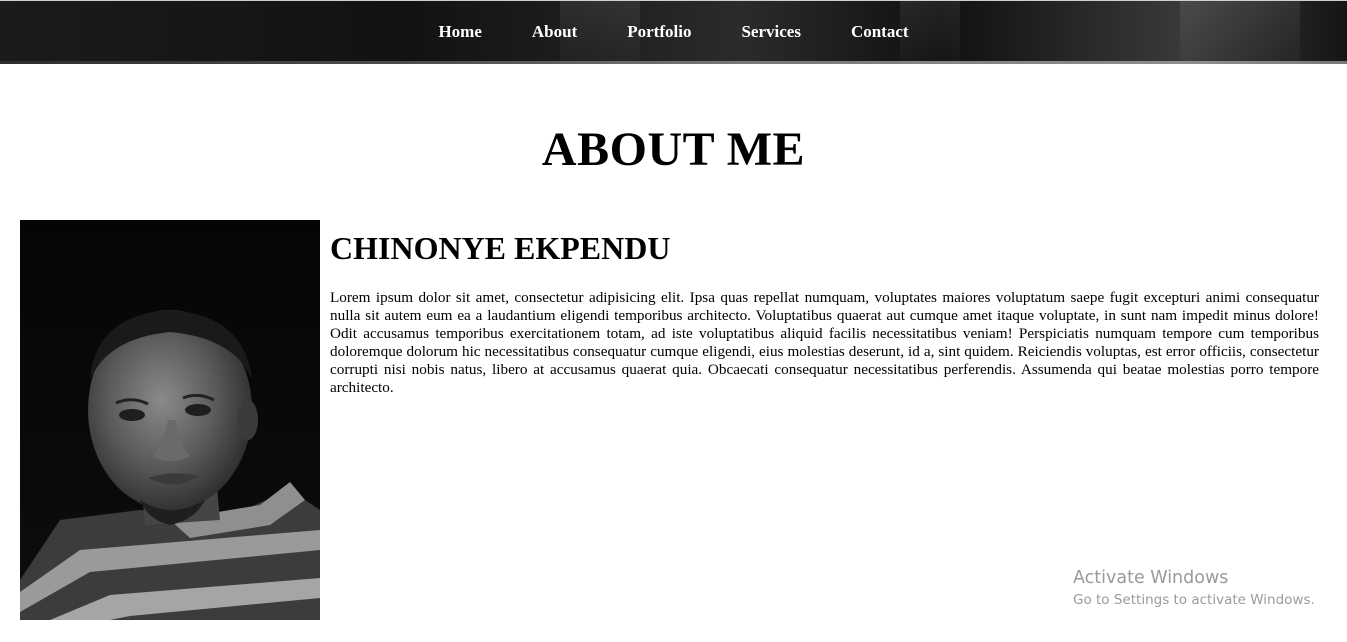 The width and height of the screenshot is (1347, 642). I want to click on nav-link-portfolio: Portfolio, so click(659, 31).